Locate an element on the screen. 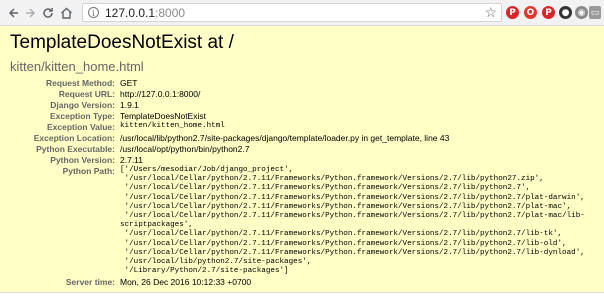 The image size is (604, 301). url-host: 127.0.0.1 is located at coordinates (130, 13).